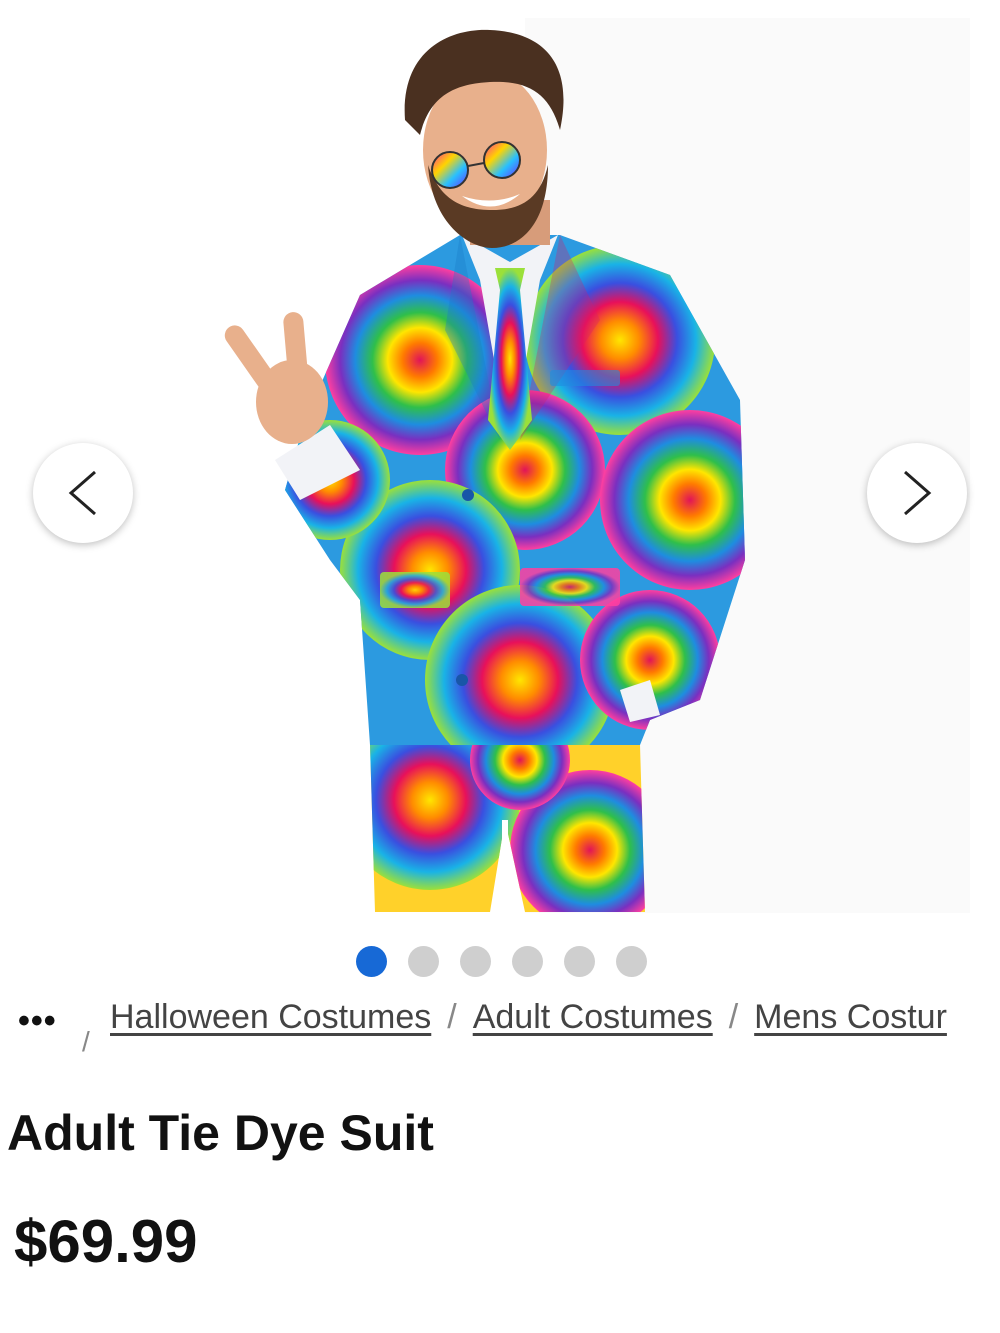 This screenshot has height=1333, width=1000. I want to click on next-image-button, so click(917, 493).